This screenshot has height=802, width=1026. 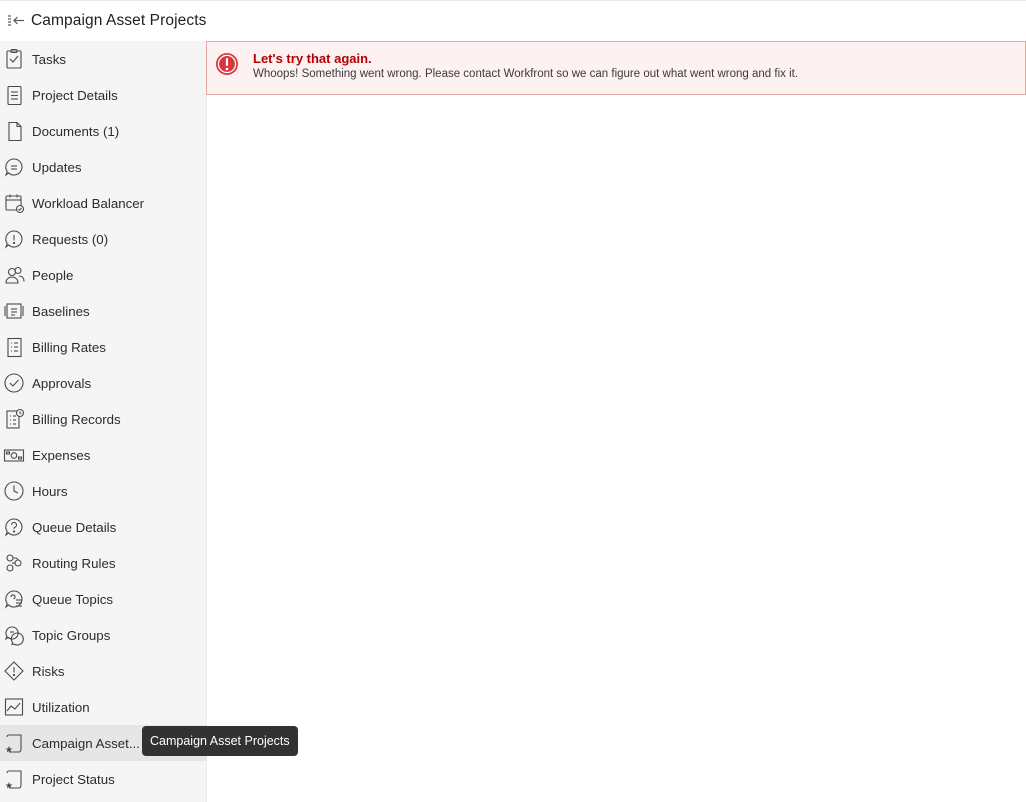 What do you see at coordinates (103, 707) in the screenshot?
I see `sidebar-item-utilization: Utilization` at bounding box center [103, 707].